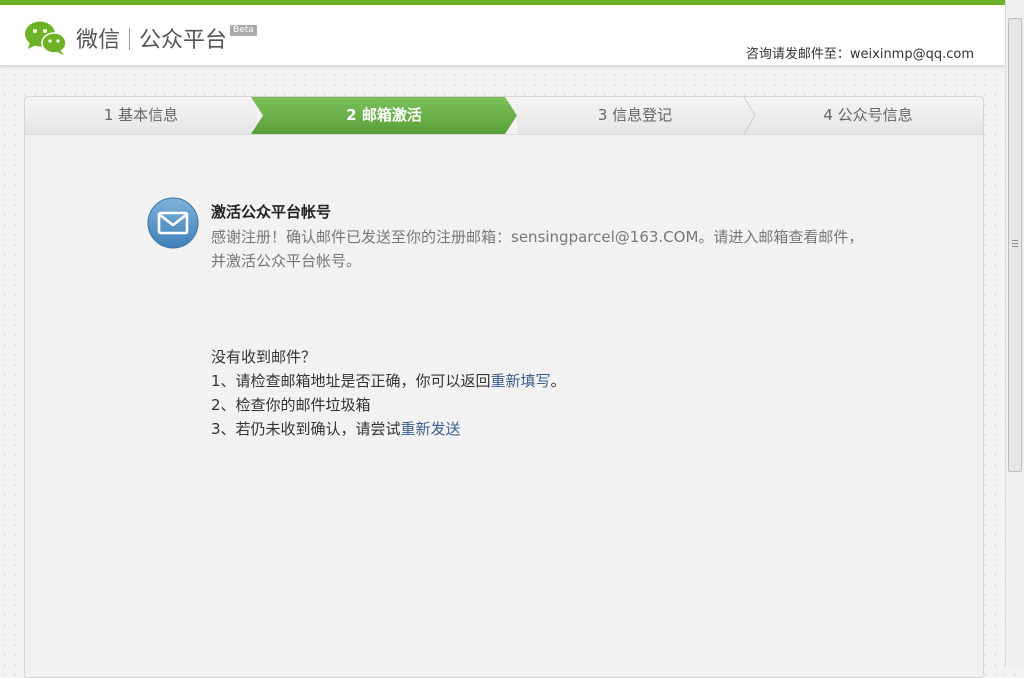 Image resolution: width=1024 pixels, height=678 pixels. Describe the element at coordinates (98, 40) in the screenshot. I see `brand-primary: 微信` at that location.